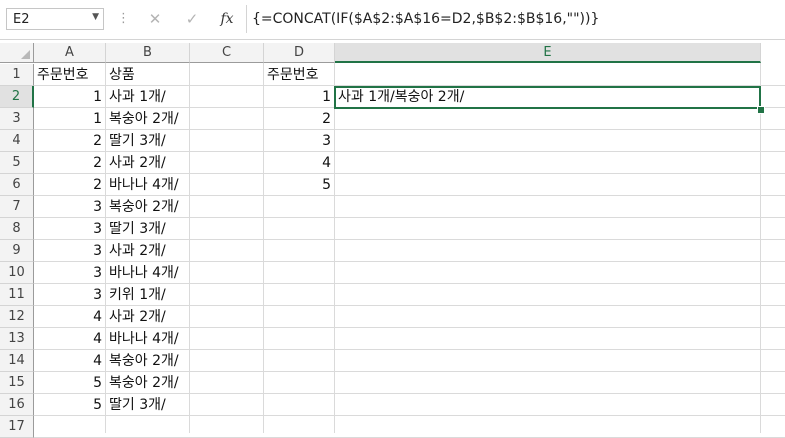  What do you see at coordinates (17, 163) in the screenshot?
I see `row-header-5: 5` at bounding box center [17, 163].